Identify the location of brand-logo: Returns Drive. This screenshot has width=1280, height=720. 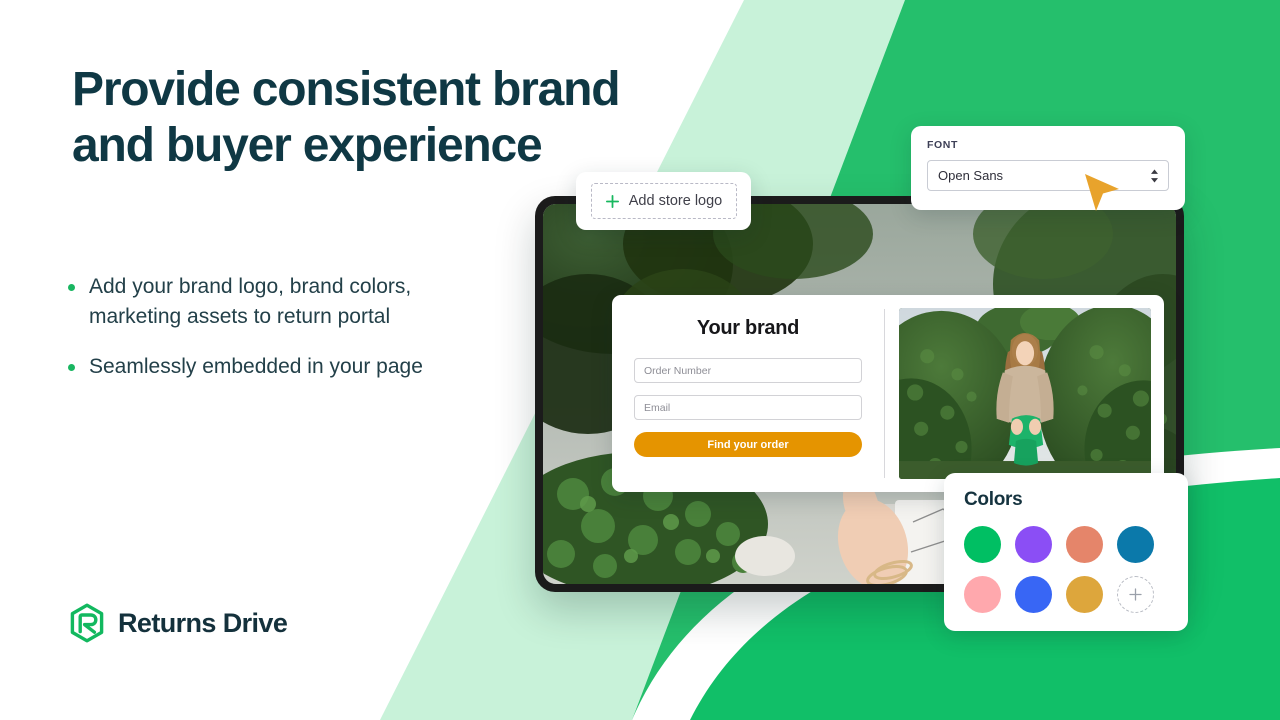
(177, 623).